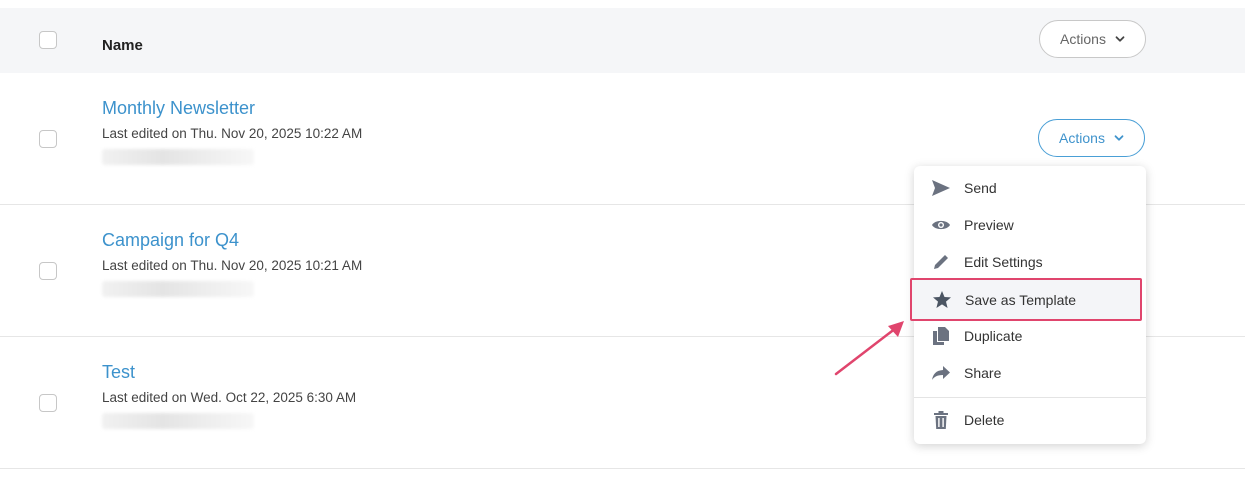 This screenshot has width=1245, height=477. What do you see at coordinates (1030, 336) in the screenshot?
I see `menu-item-duplicate: Duplicate` at bounding box center [1030, 336].